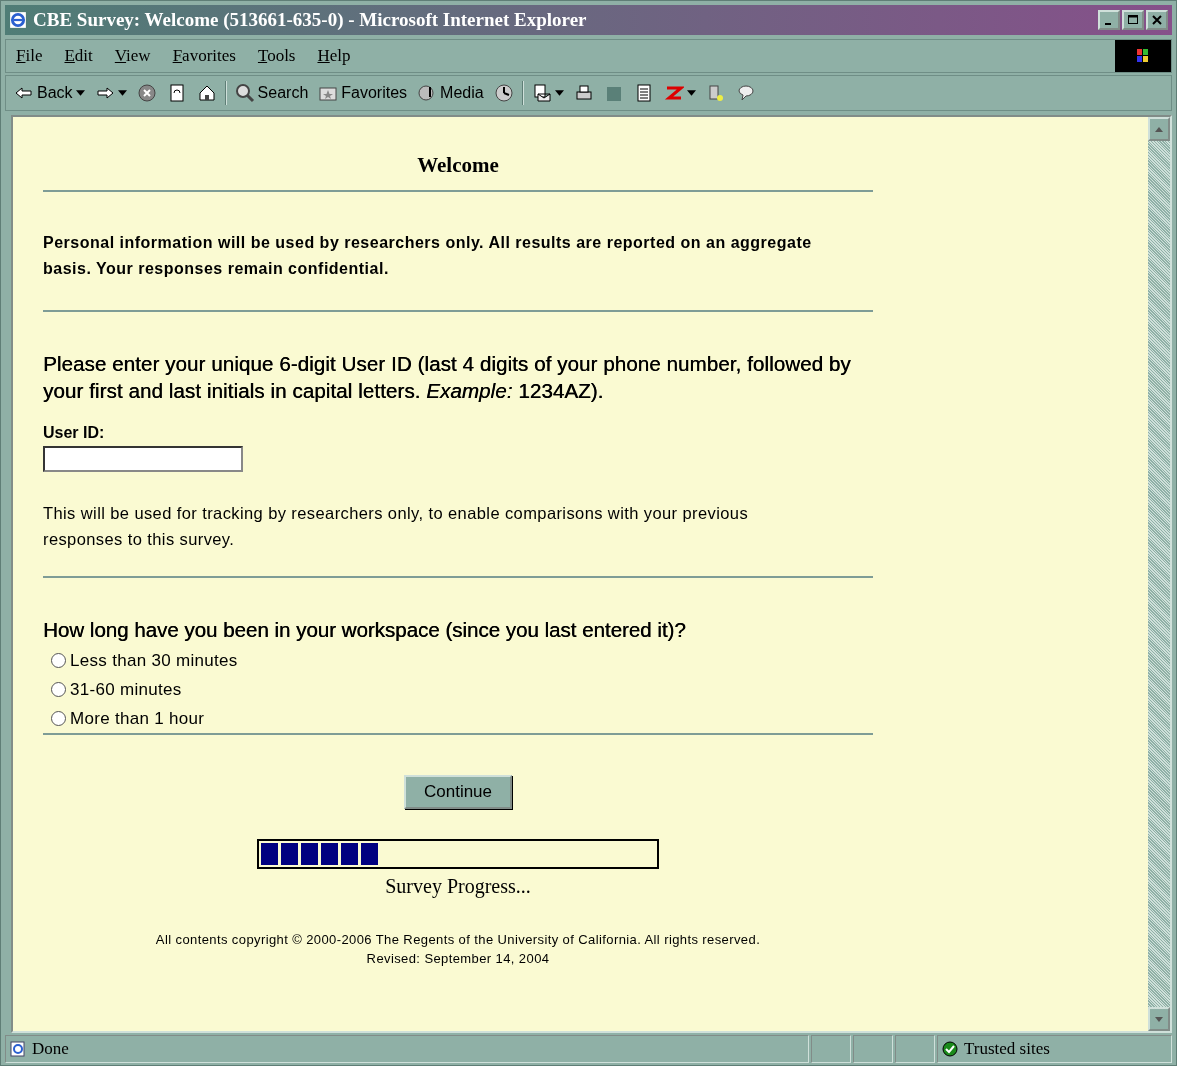 The width and height of the screenshot is (1177, 1066). I want to click on scrollbar, so click(1159, 574).